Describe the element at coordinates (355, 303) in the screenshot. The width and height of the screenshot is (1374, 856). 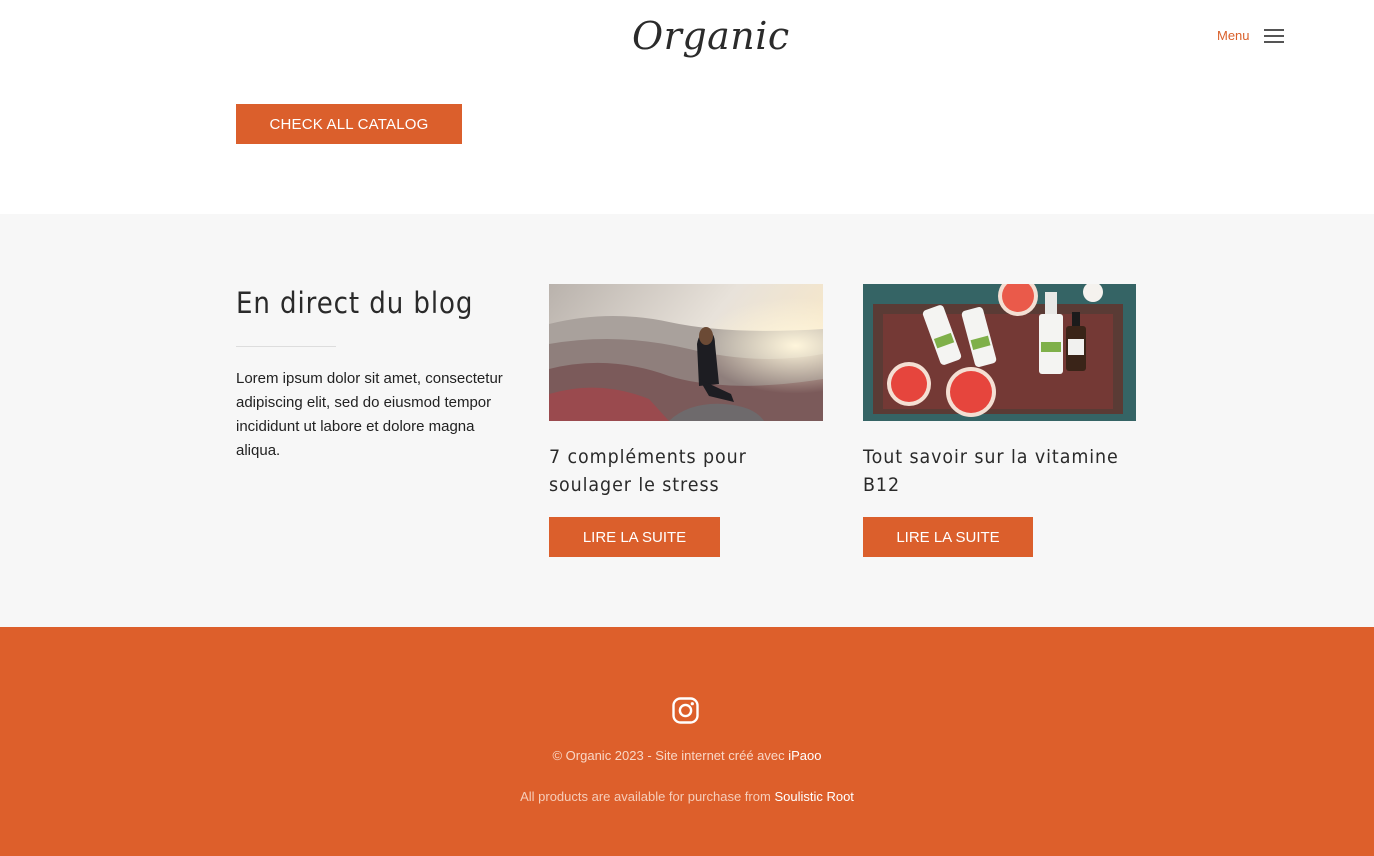
I see `blog-section-title: En direct du blog` at that location.